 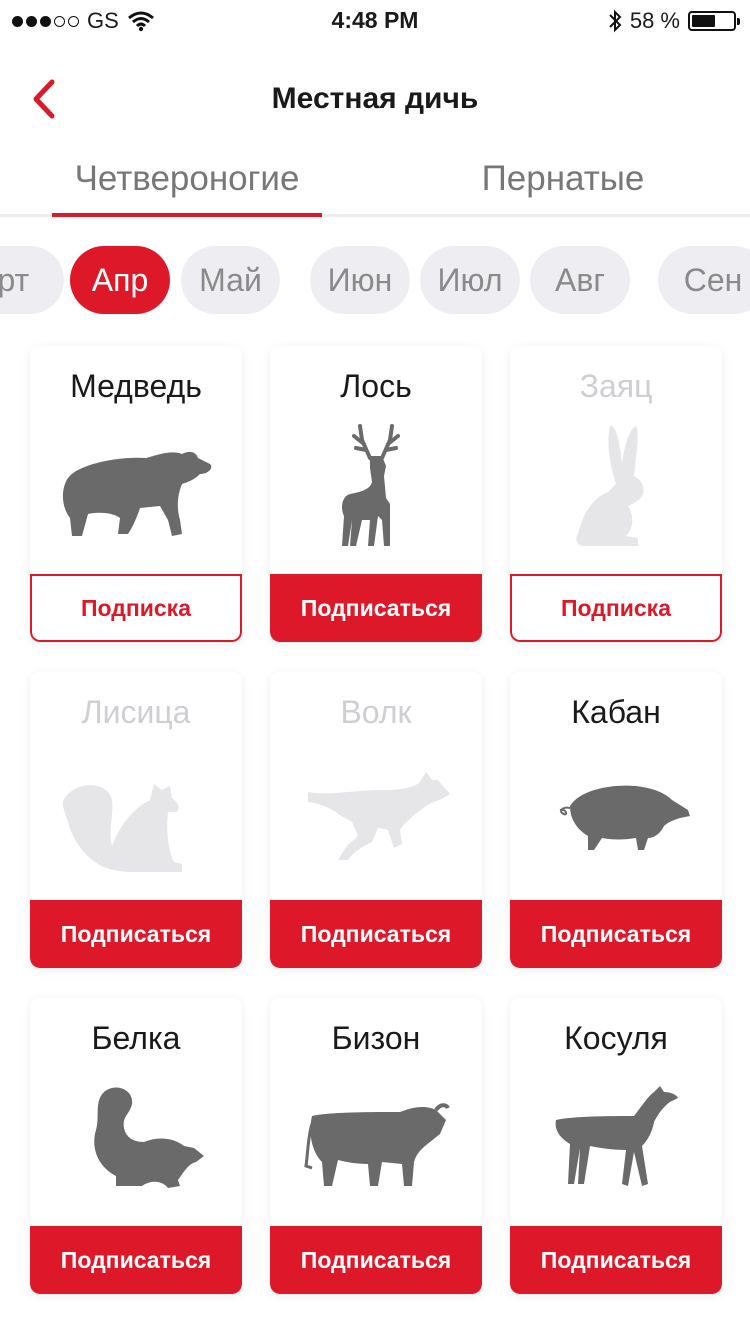 What do you see at coordinates (470, 280) in the screenshot?
I see `month-chip-jul: Июл` at bounding box center [470, 280].